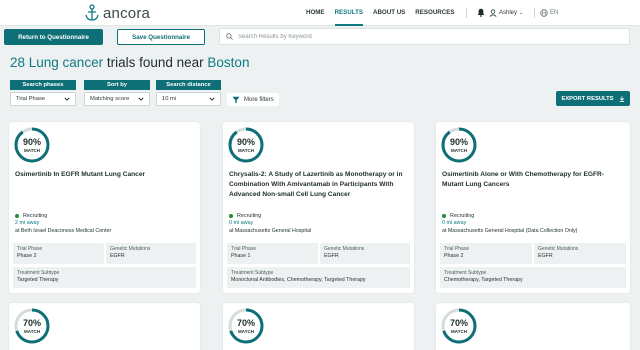 Image resolution: width=640 pixels, height=350 pixels. Describe the element at coordinates (389, 13) in the screenshot. I see `nav-about-us: ABOUT US` at that location.